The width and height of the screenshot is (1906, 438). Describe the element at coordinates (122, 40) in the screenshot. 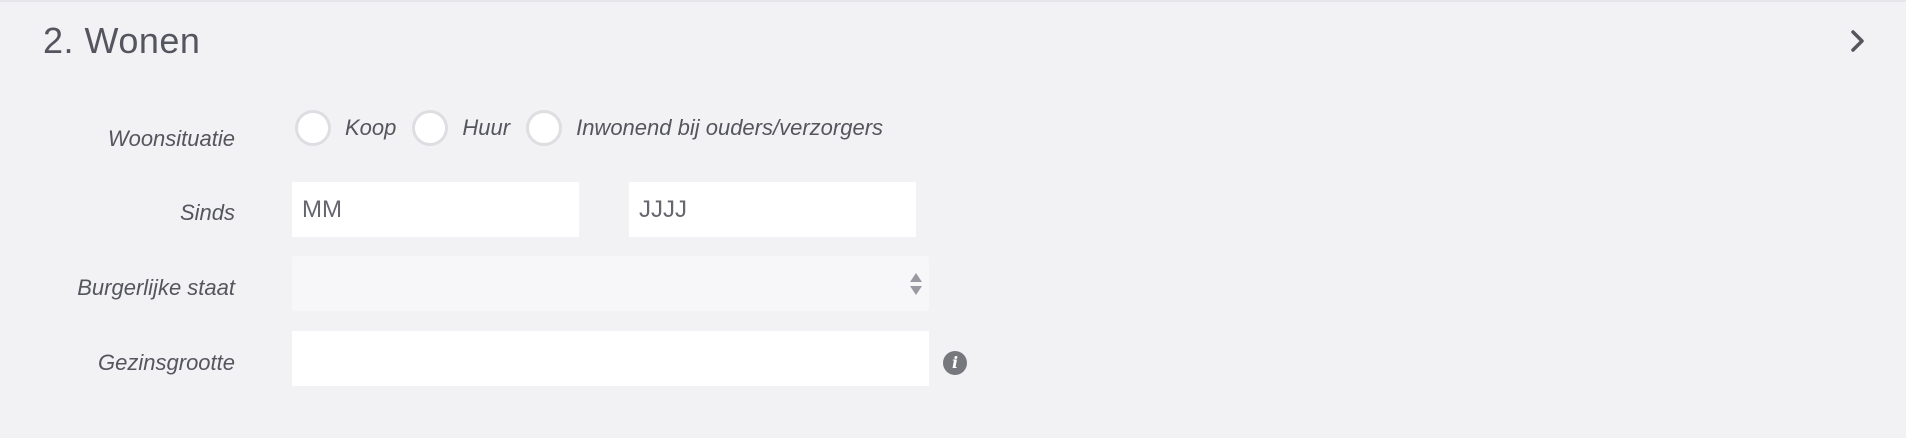

I see `section-title: 2. Wonen` at that location.